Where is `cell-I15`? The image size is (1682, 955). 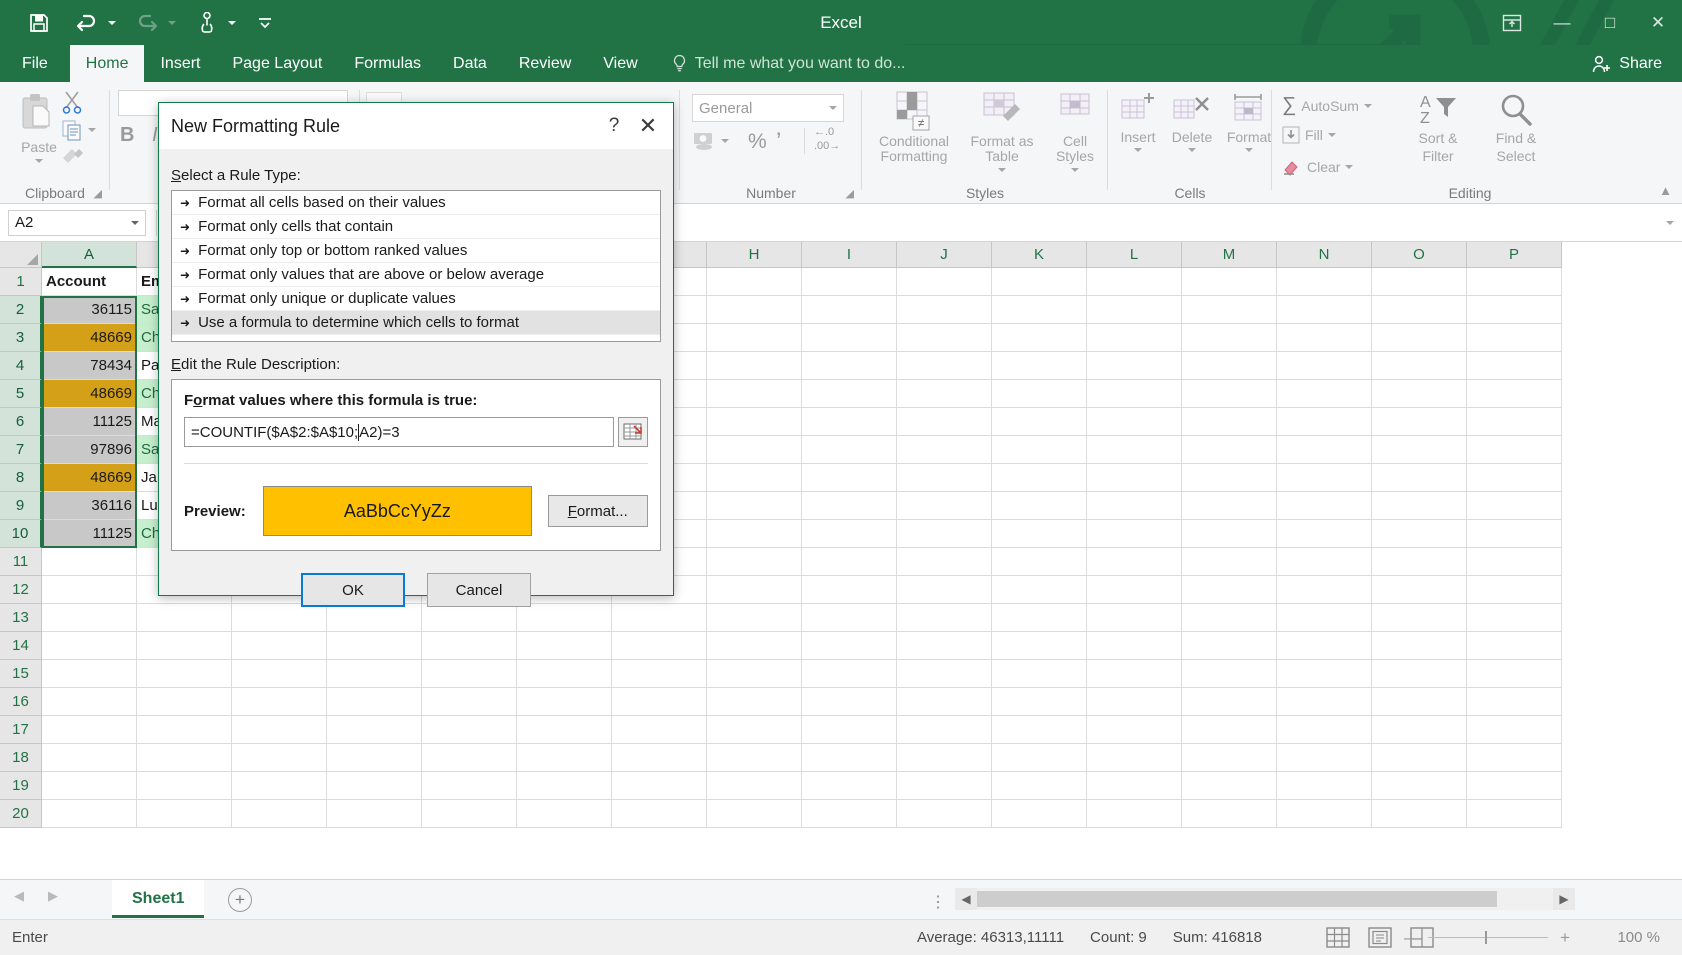 cell-I15 is located at coordinates (849, 674).